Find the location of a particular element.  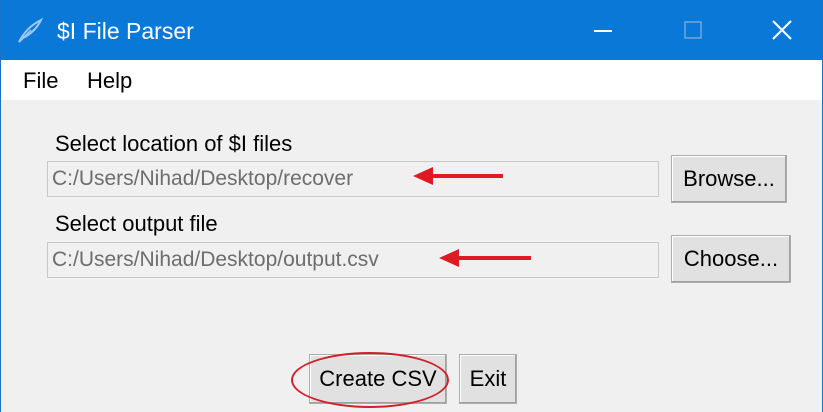

create-csv-button: Create CSV is located at coordinates (378, 379).